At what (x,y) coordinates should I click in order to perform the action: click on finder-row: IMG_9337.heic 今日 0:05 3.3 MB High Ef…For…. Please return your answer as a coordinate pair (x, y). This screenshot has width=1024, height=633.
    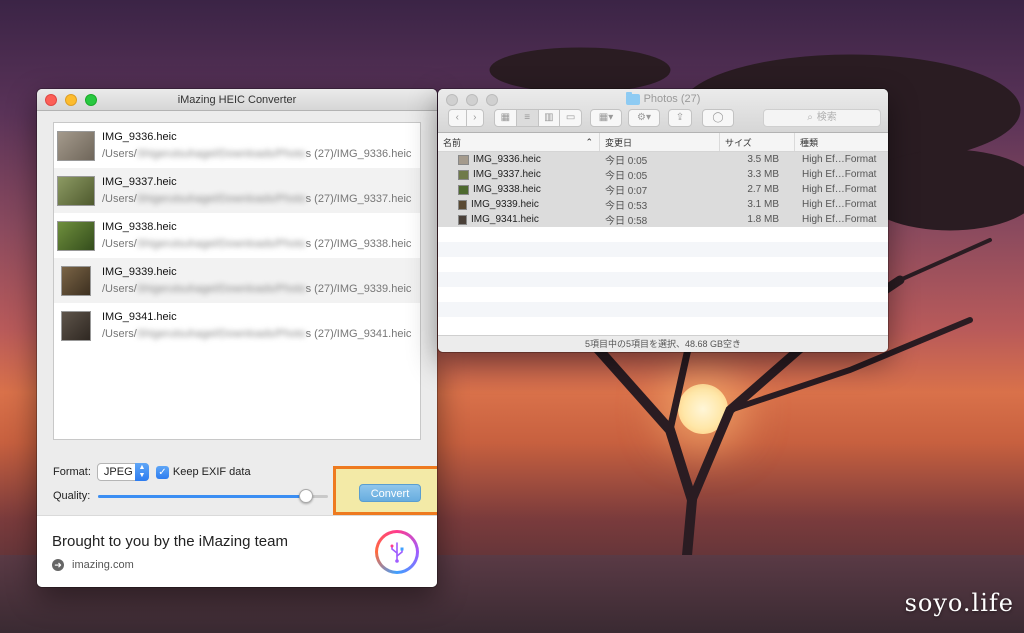
    Looking at the image, I should click on (663, 174).